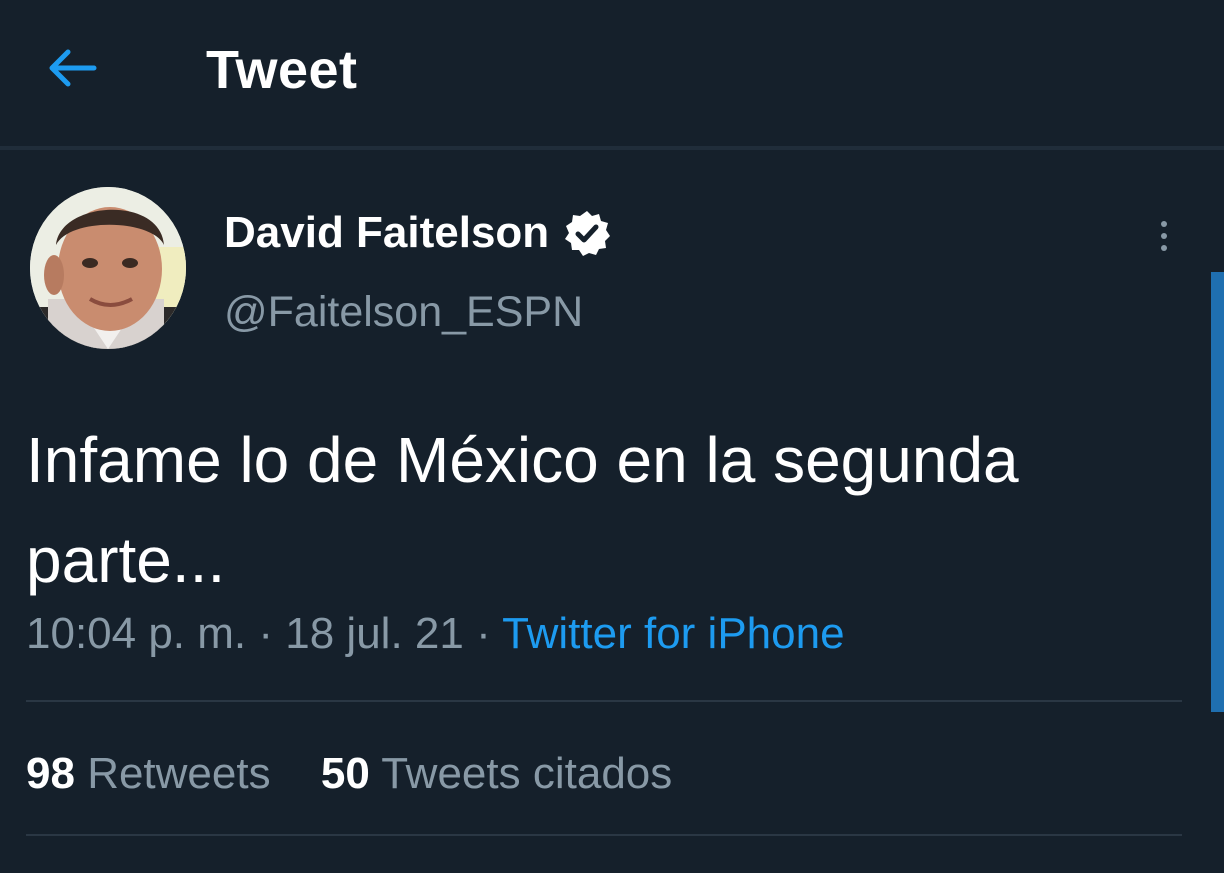 Image resolution: width=1224 pixels, height=873 pixels. Describe the element at coordinates (50, 773) in the screenshot. I see `retweets-count: 98` at that location.